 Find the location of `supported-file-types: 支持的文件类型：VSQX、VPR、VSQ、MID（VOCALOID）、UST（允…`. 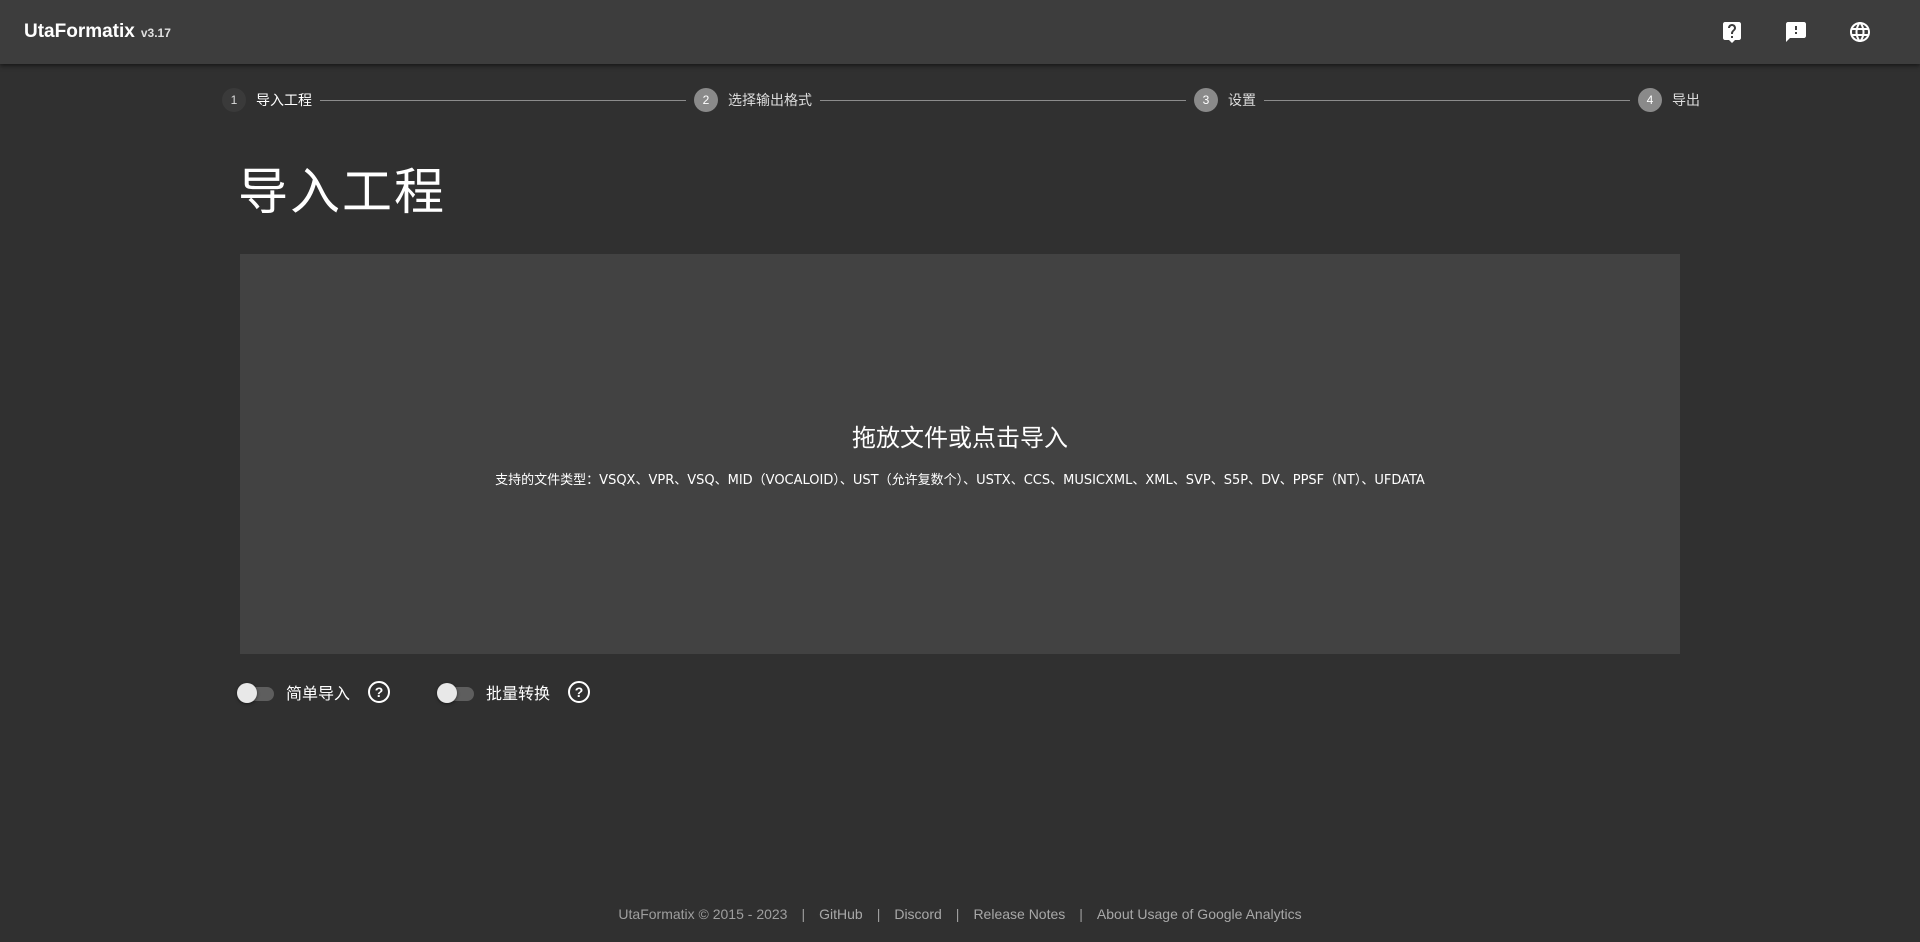

supported-file-types: 支持的文件类型：VSQX、VPR、VSQ、MID（VOCALOID）、UST（允… is located at coordinates (960, 480).